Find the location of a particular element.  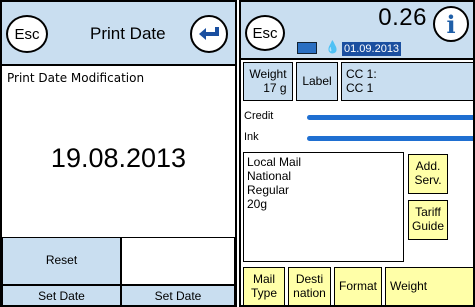

reset-label: Reset is located at coordinates (61, 260).